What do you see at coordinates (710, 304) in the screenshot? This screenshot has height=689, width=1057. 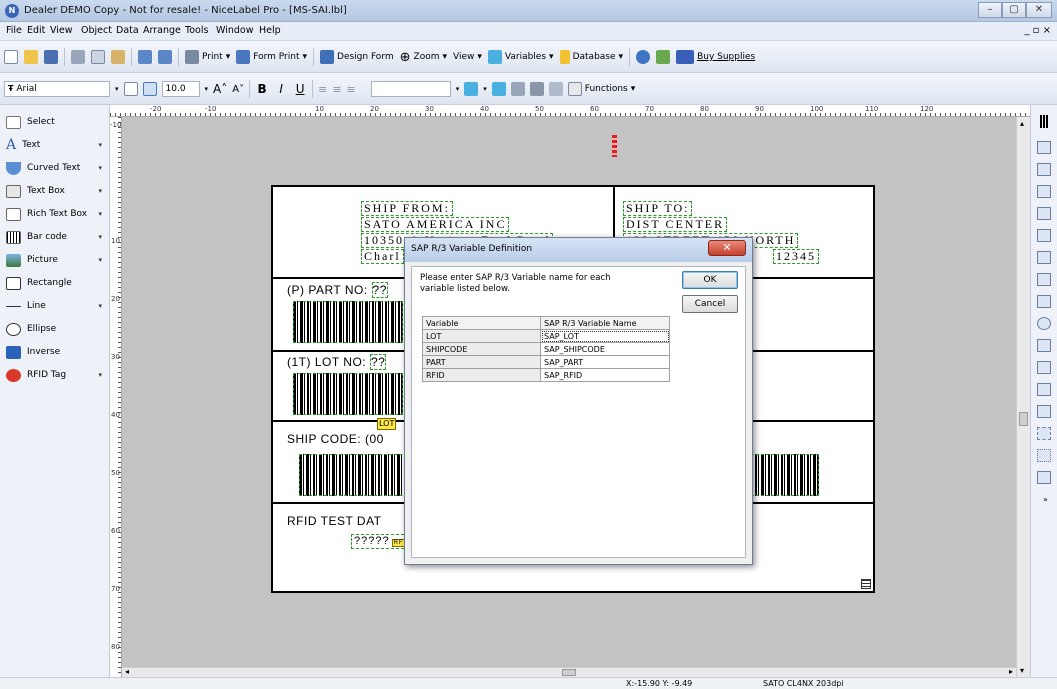 I see `cancel-button: Cancel` at bounding box center [710, 304].